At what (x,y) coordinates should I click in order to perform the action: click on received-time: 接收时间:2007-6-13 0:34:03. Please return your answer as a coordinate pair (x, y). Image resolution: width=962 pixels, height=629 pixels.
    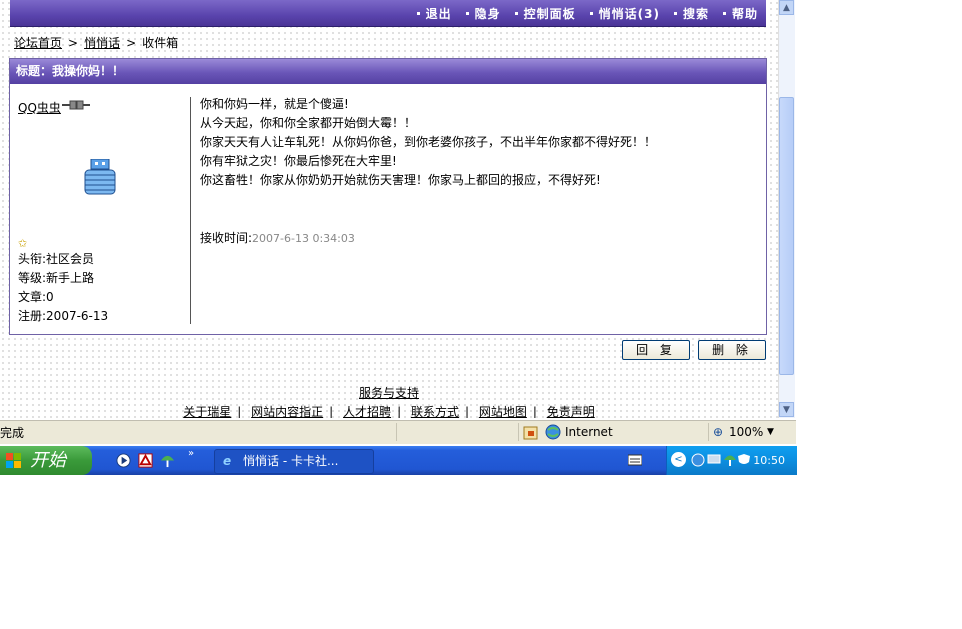
    Looking at the image, I should click on (277, 237).